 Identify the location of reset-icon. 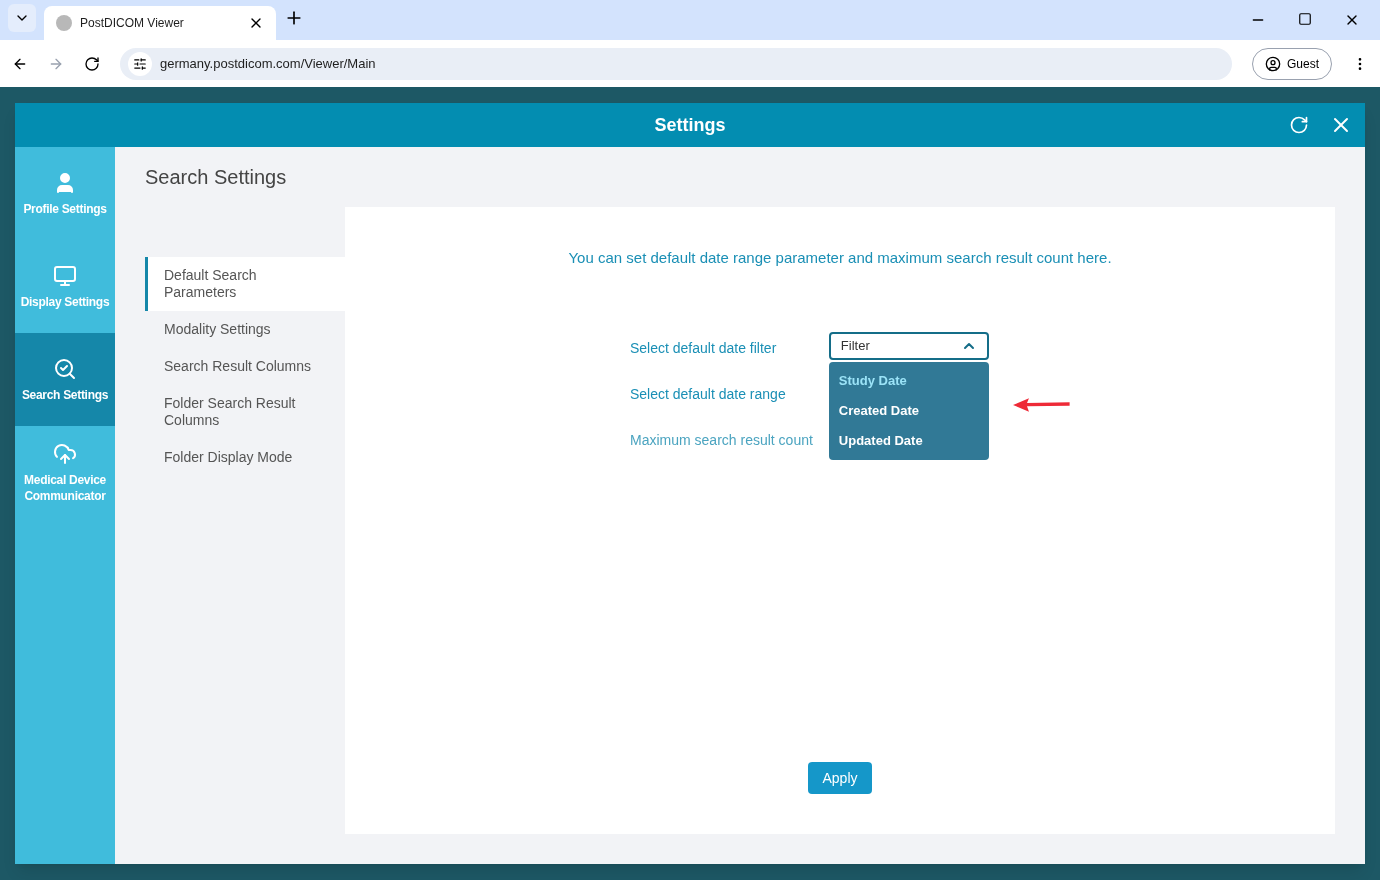
(1299, 125).